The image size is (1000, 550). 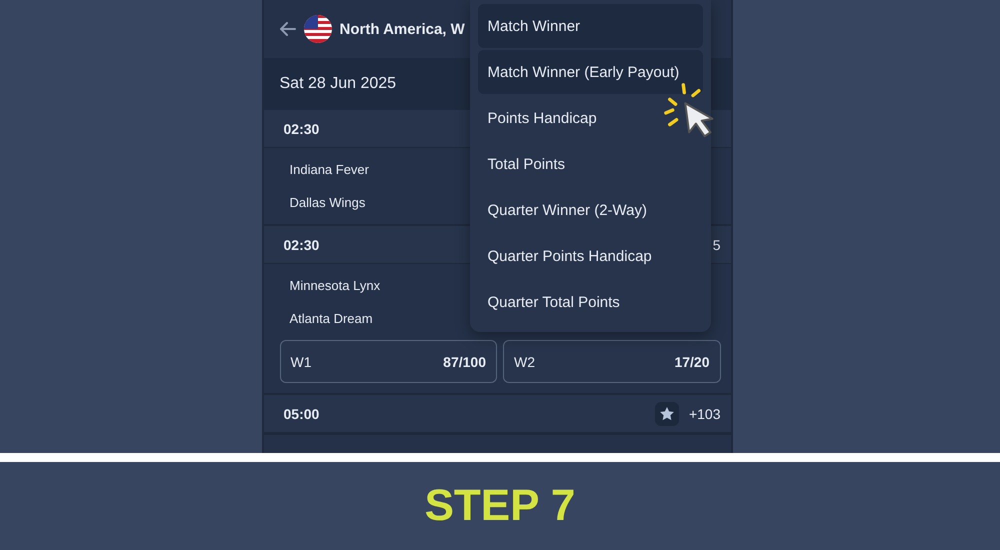 What do you see at coordinates (338, 84) in the screenshot?
I see `date-text: Sat 28 Jun 2025` at bounding box center [338, 84].